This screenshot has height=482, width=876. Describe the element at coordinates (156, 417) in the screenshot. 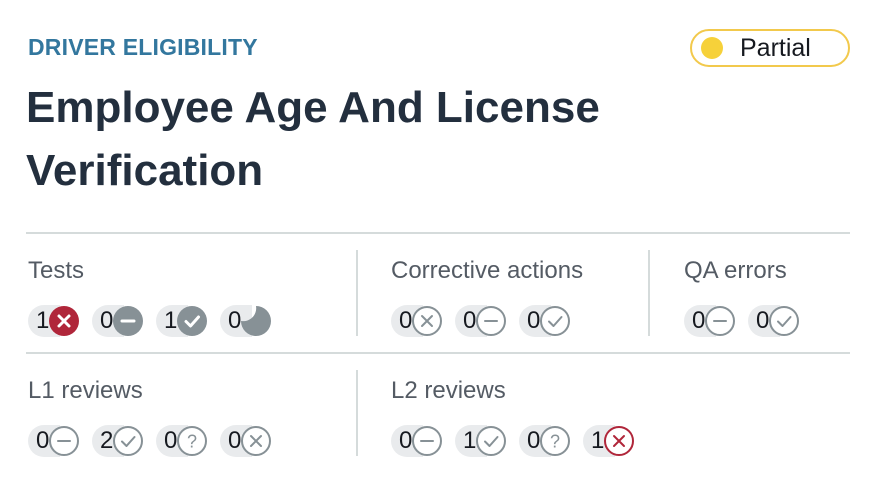

I see `l1-reviews-section: L1 reviews 0 2 0? 0` at that location.